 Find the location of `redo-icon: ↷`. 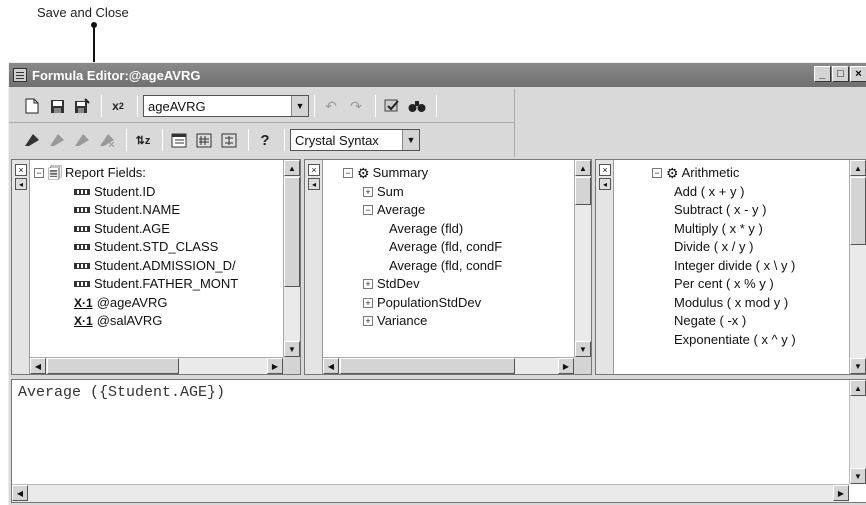

redo-icon: ↷ is located at coordinates (356, 106).